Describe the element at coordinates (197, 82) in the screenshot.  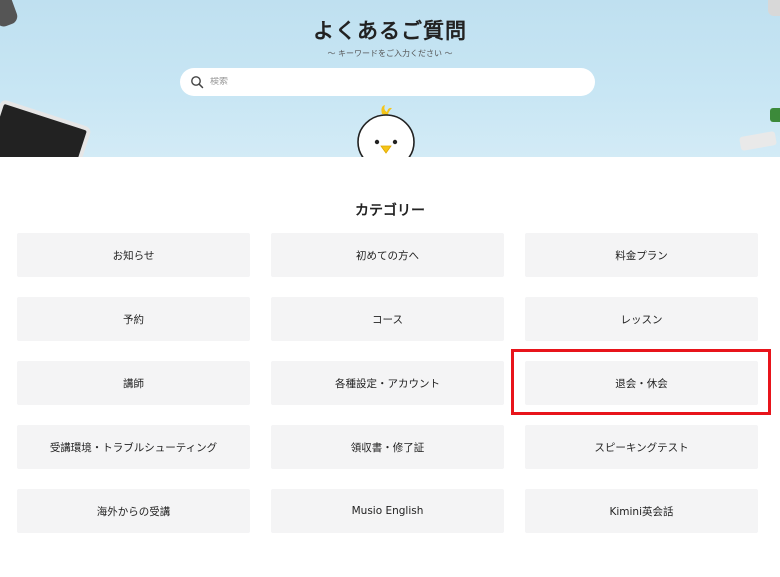
I see `search-icon` at that location.